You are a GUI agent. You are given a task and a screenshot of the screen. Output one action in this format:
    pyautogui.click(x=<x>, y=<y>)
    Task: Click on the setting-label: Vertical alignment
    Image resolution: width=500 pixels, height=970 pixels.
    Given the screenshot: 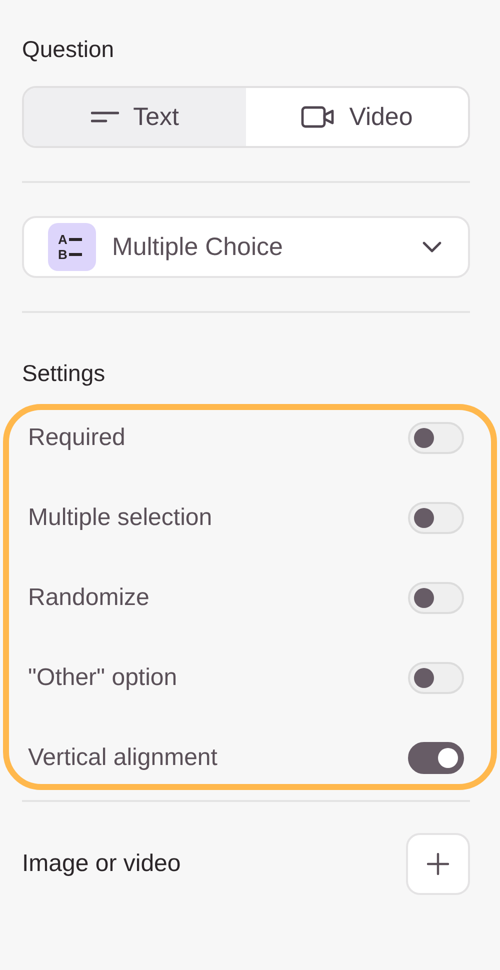 What is the action you would take?
    pyautogui.click(x=123, y=758)
    